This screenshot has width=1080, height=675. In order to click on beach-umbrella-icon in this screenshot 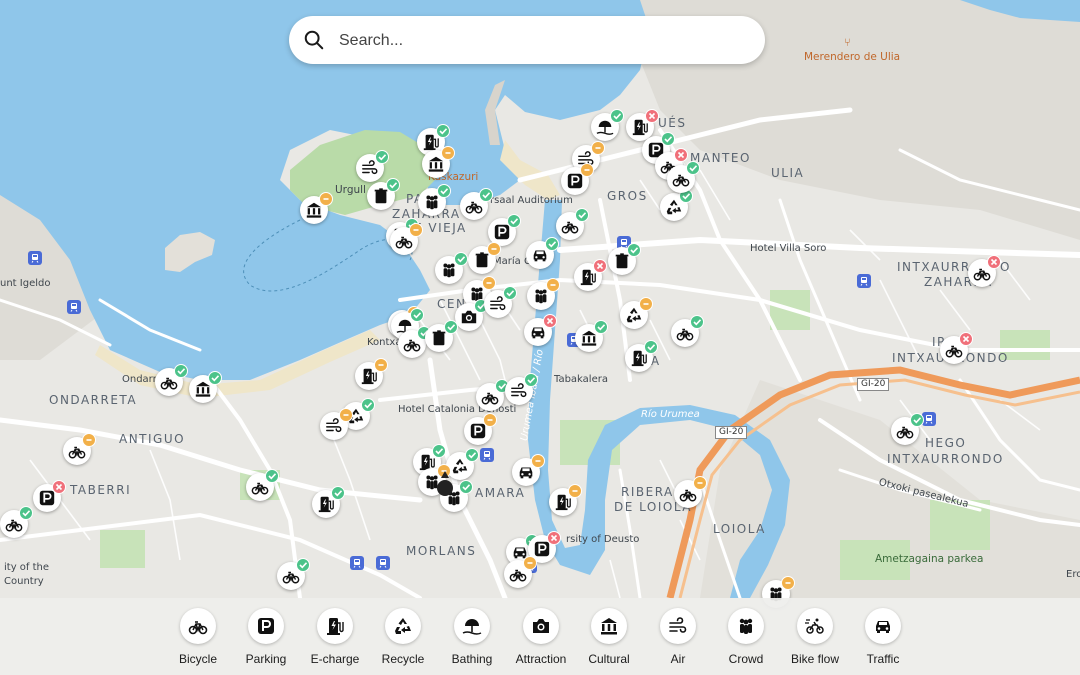, I will do `click(472, 627)`.